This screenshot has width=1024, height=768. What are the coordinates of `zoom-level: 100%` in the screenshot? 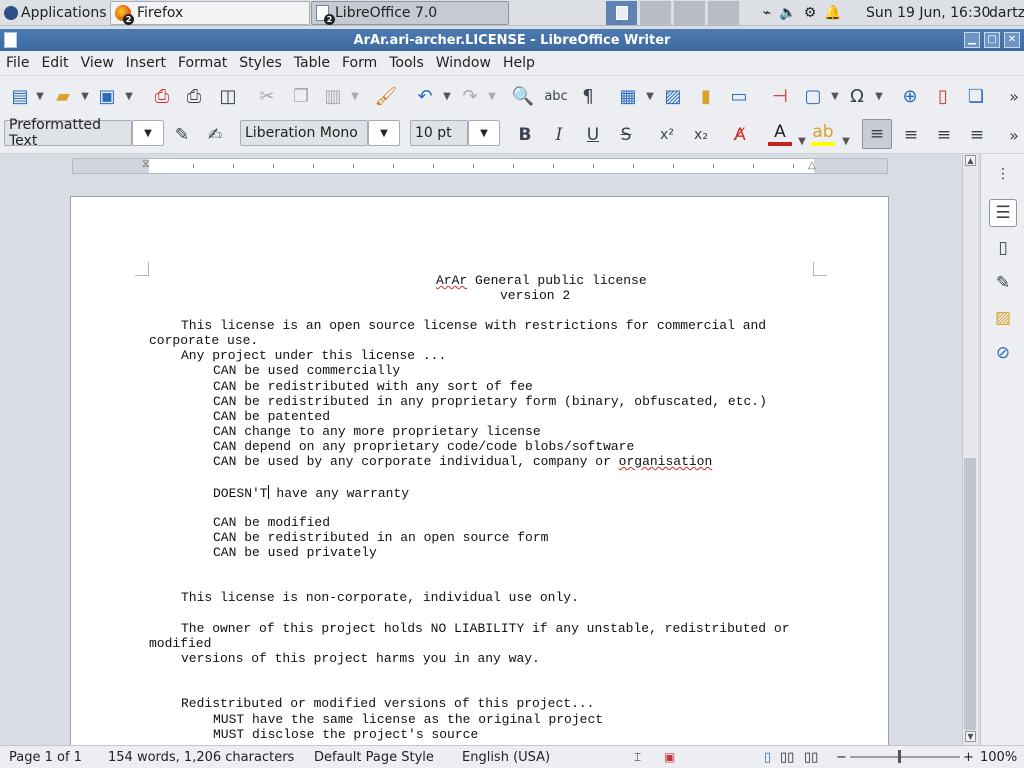 It's located at (998, 757).